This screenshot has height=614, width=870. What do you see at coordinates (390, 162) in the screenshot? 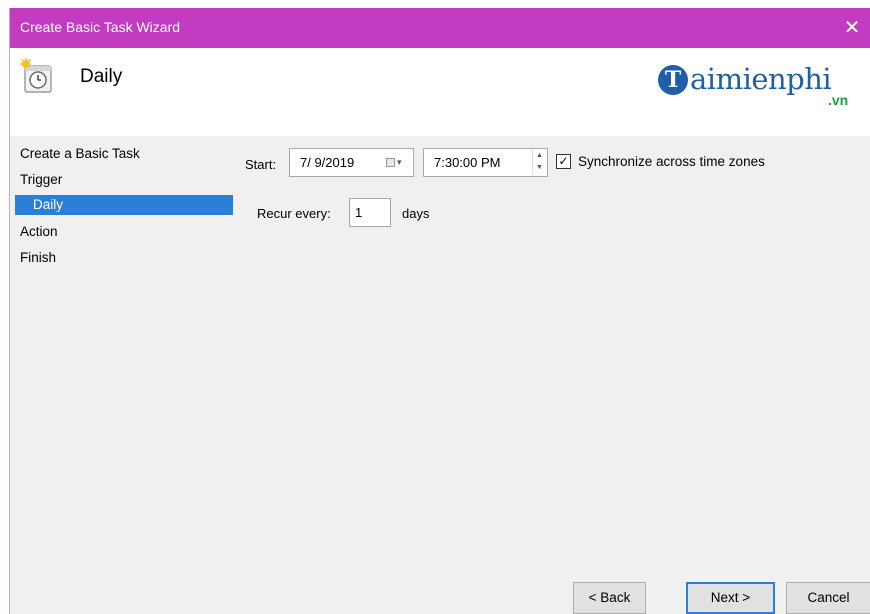
I see `calendar-icon` at bounding box center [390, 162].